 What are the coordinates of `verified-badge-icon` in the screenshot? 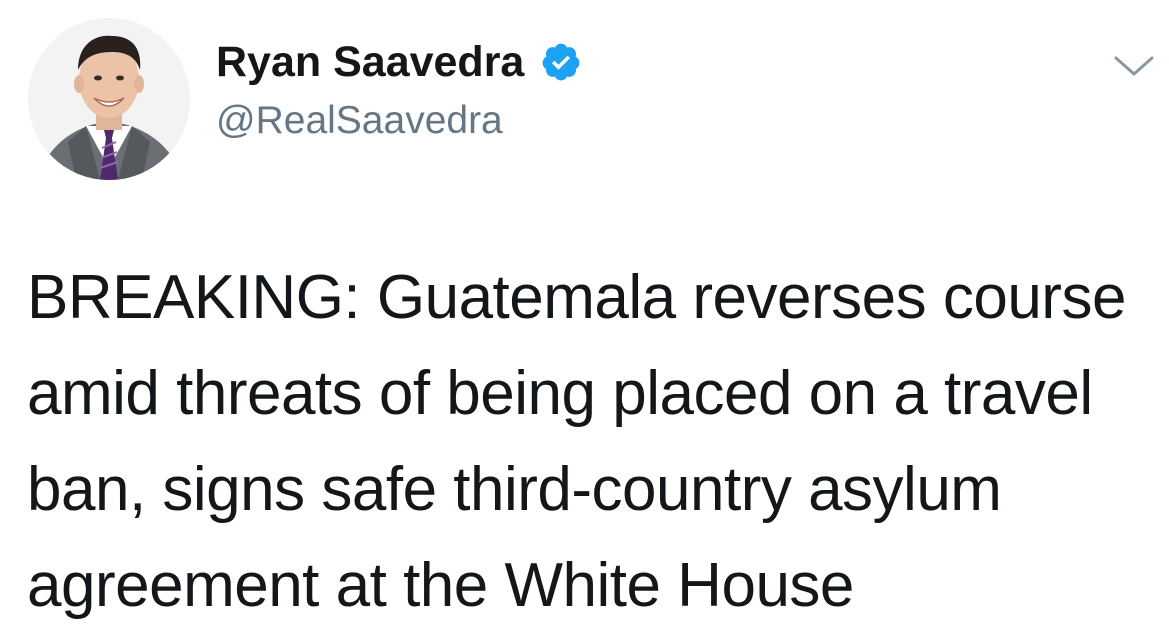 It's located at (561, 62).